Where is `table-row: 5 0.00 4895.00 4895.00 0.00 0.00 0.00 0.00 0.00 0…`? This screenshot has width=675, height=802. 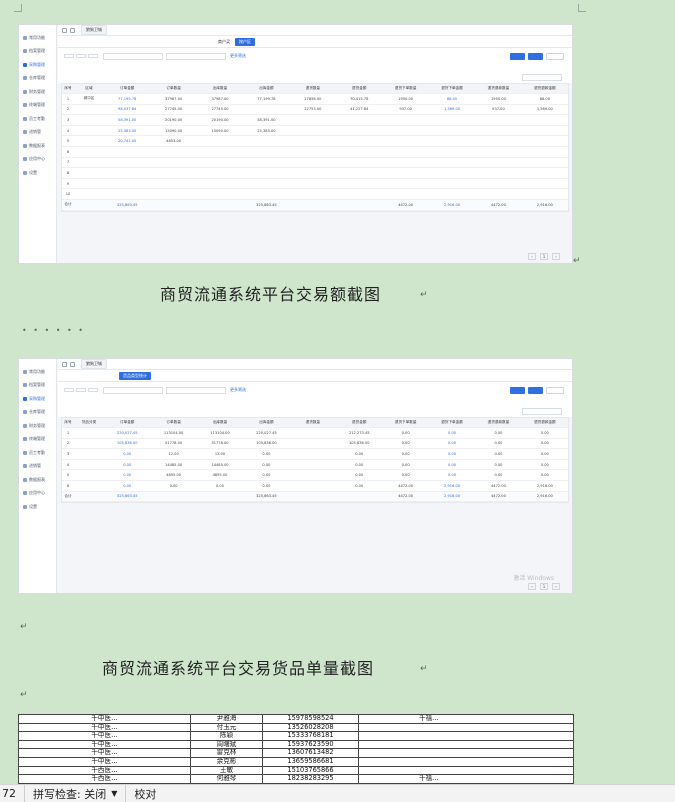 table-row: 5 0.00 4895.00 4895.00 0.00 0.00 0.00 0.00 0.00 0… is located at coordinates (315, 475).